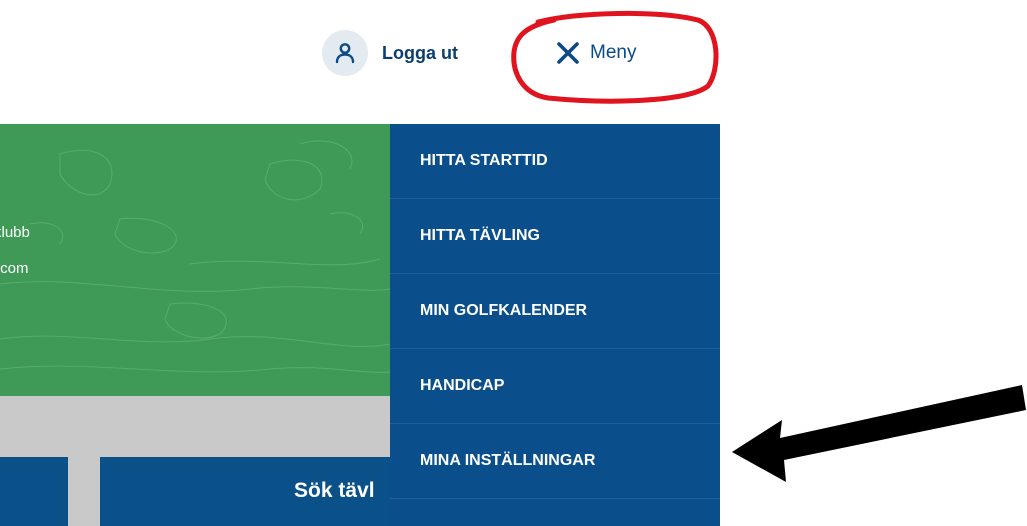 The image size is (1027, 526). What do you see at coordinates (480, 235) in the screenshot?
I see `menu-item-label: HITTA TÄVLING` at bounding box center [480, 235].